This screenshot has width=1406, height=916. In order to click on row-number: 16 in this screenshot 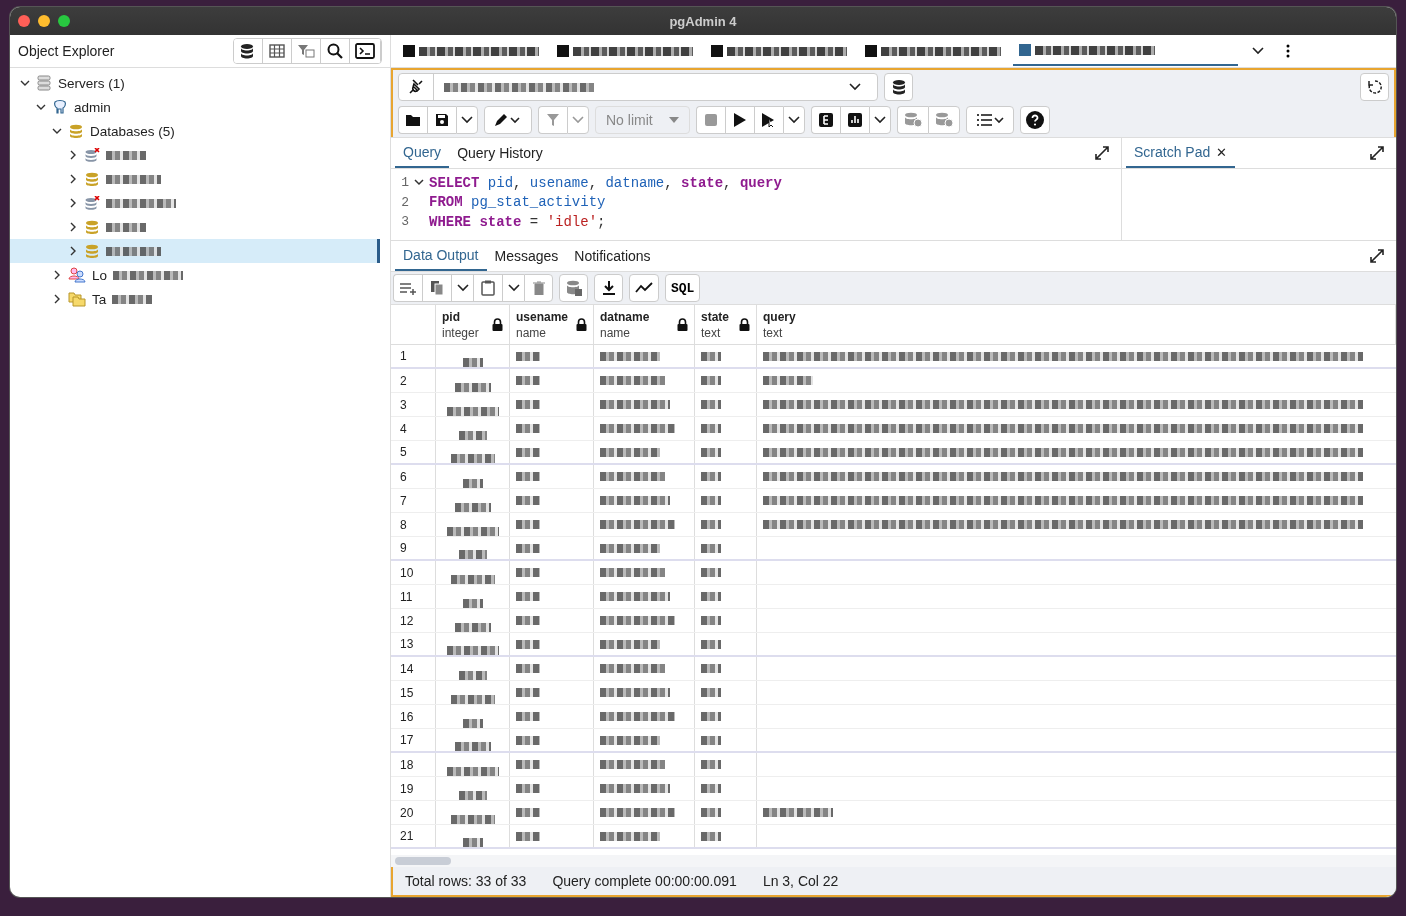, I will do `click(413, 716)`.